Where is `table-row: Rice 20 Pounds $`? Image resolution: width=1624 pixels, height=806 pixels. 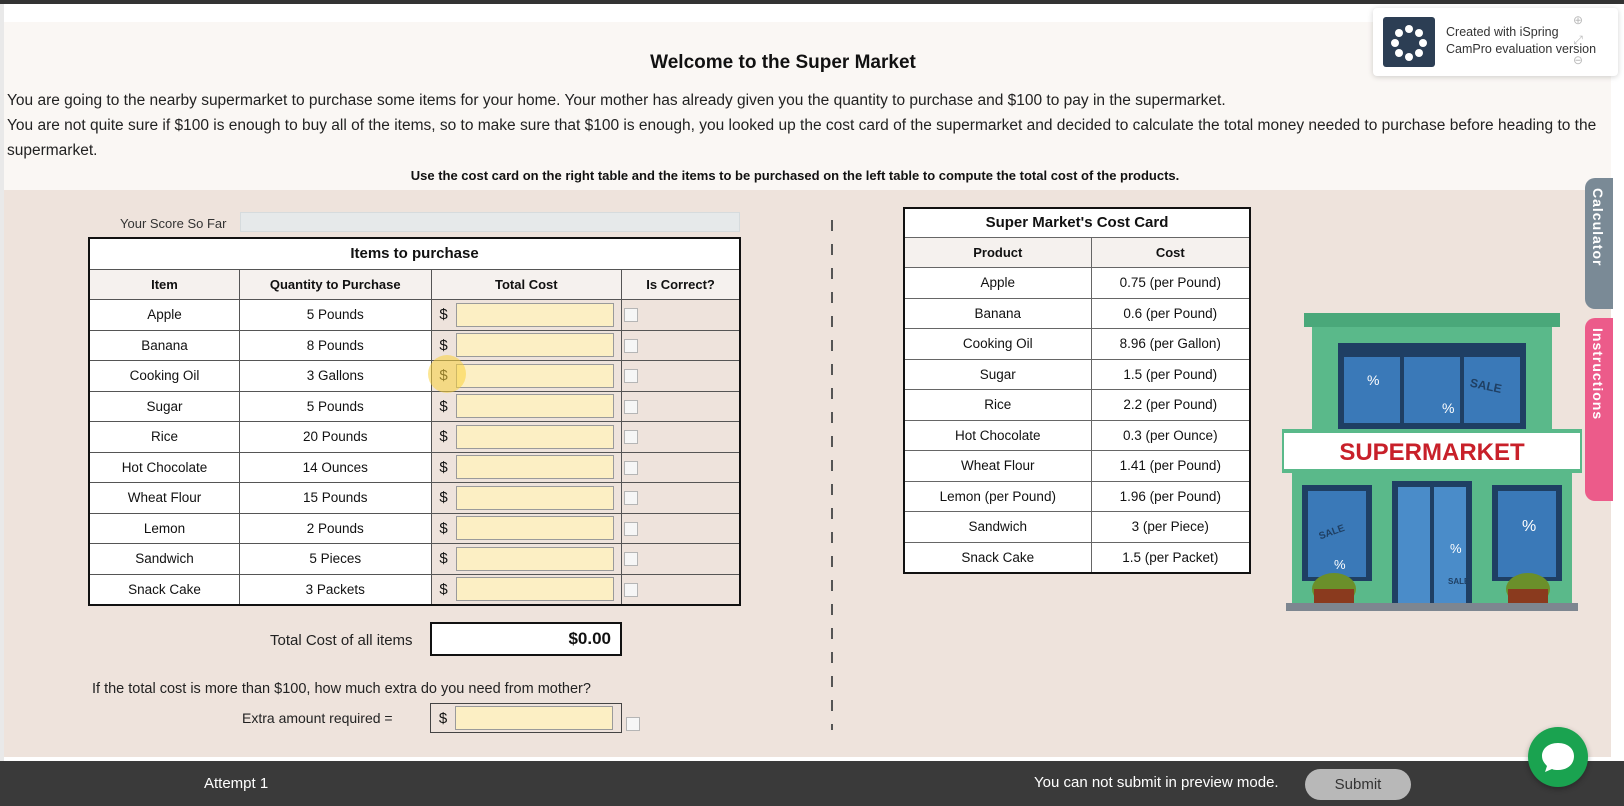 table-row: Rice 20 Pounds $ is located at coordinates (414, 437).